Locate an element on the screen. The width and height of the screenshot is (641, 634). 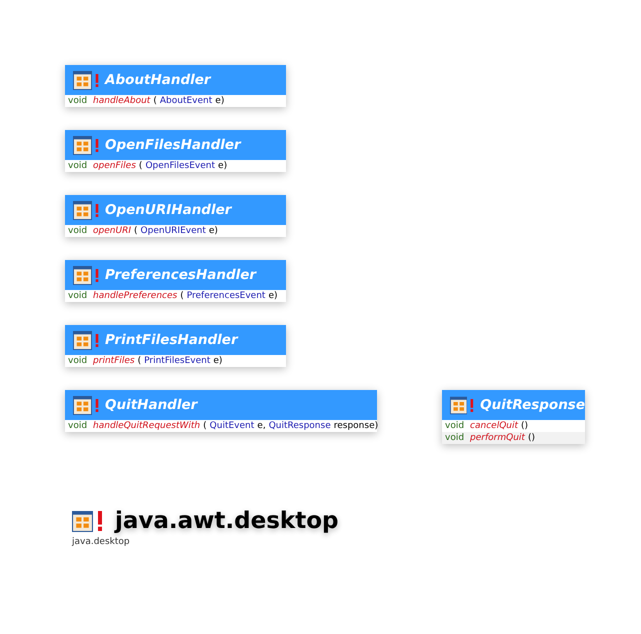
method-signature: void handleAbout ( AboutEvent e) is located at coordinates (175, 101).